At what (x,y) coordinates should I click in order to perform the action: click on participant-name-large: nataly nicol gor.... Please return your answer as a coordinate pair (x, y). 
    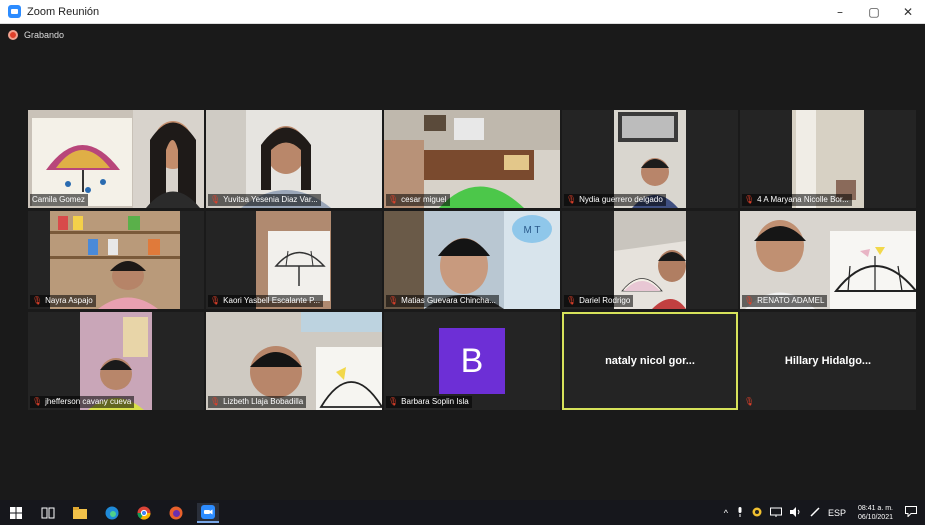
    Looking at the image, I should click on (650, 361).